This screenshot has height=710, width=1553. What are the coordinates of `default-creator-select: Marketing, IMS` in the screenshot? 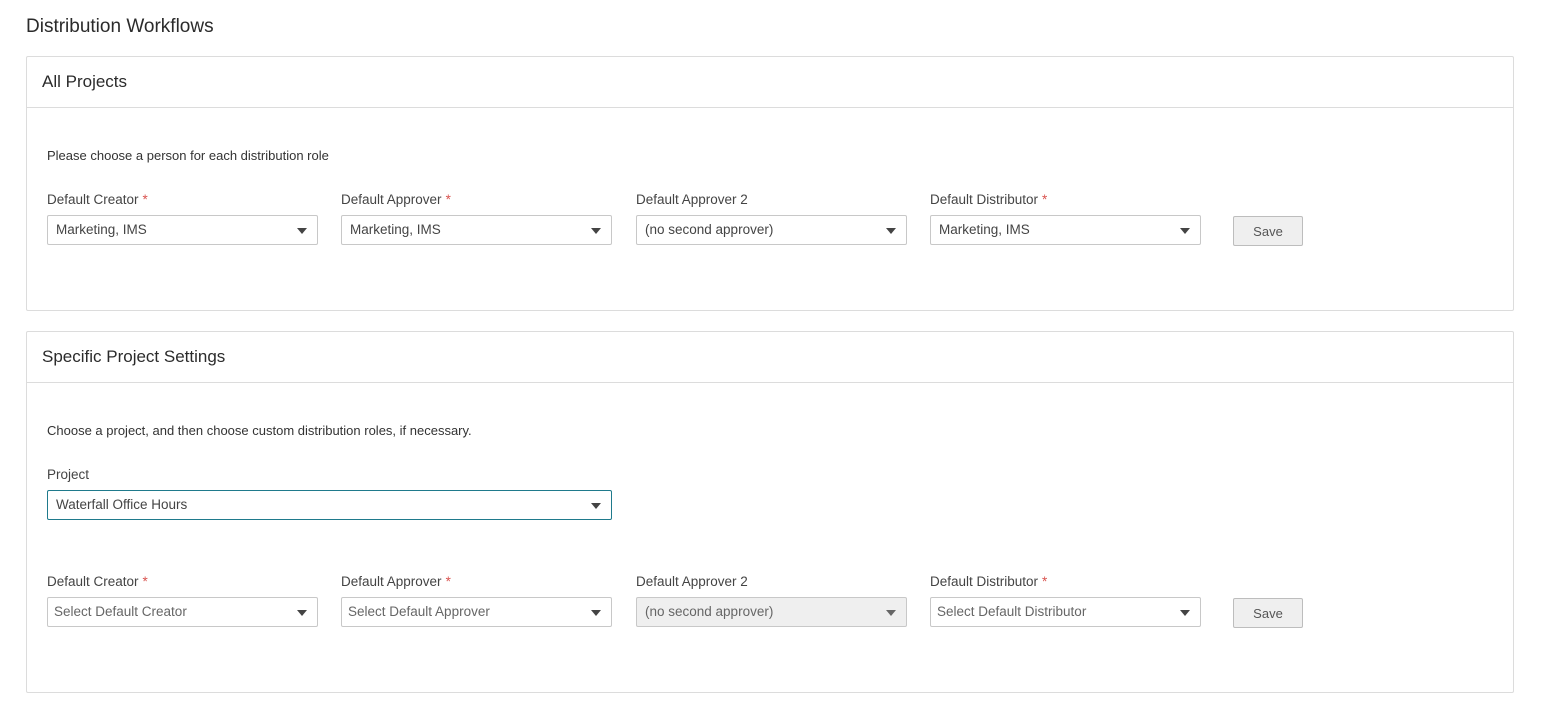 It's located at (182, 230).